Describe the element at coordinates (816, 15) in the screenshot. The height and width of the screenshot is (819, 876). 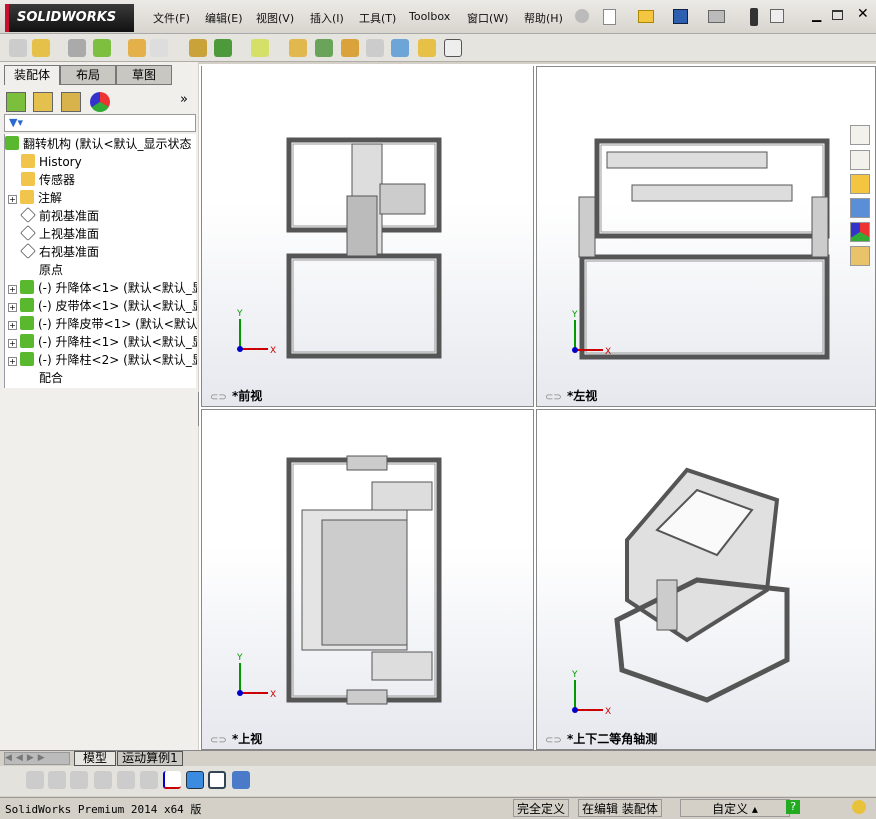
I see `minimize-icon: ▁` at that location.